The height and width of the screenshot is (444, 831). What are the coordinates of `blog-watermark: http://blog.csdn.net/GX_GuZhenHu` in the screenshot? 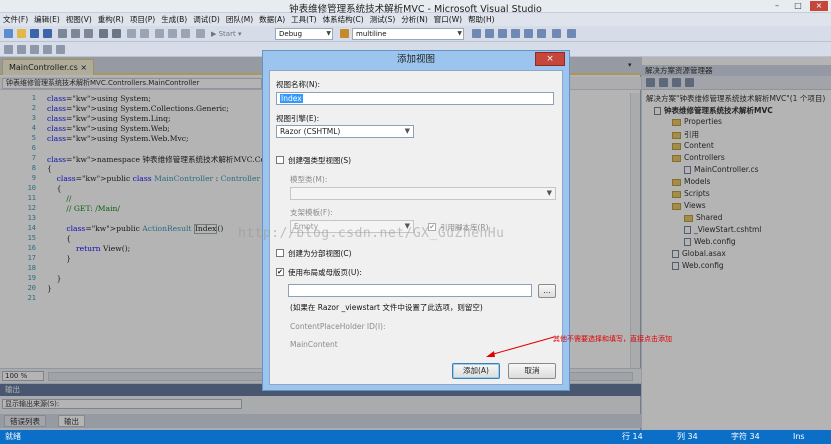 It's located at (371, 233).